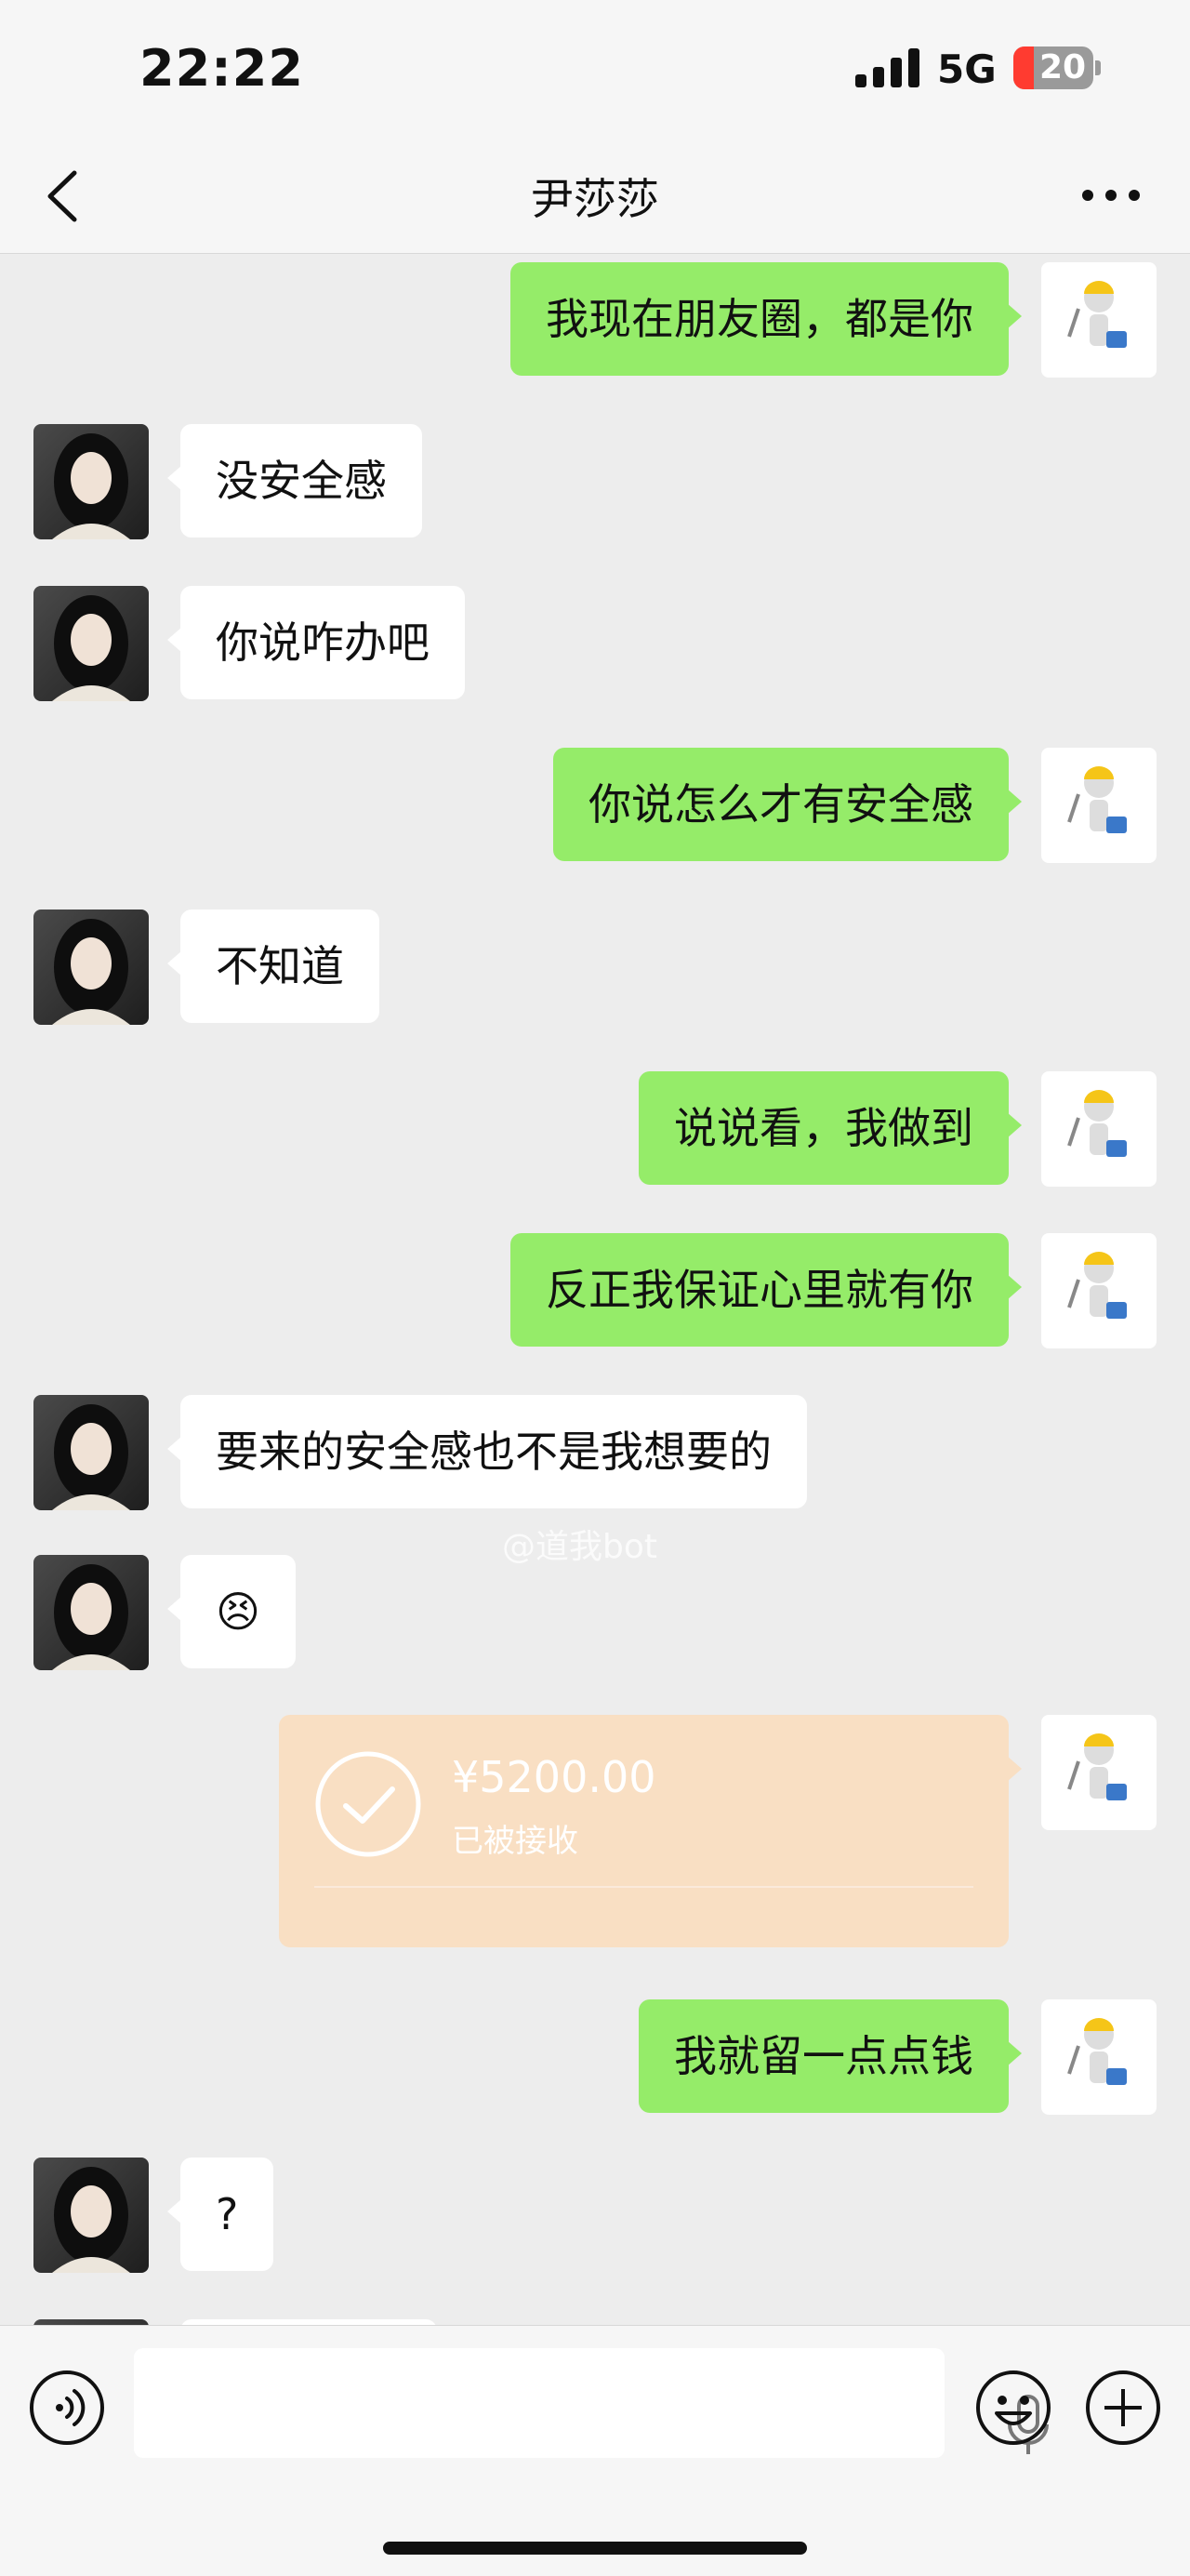  Describe the element at coordinates (1013, 2408) in the screenshot. I see `emoji-icon` at that location.